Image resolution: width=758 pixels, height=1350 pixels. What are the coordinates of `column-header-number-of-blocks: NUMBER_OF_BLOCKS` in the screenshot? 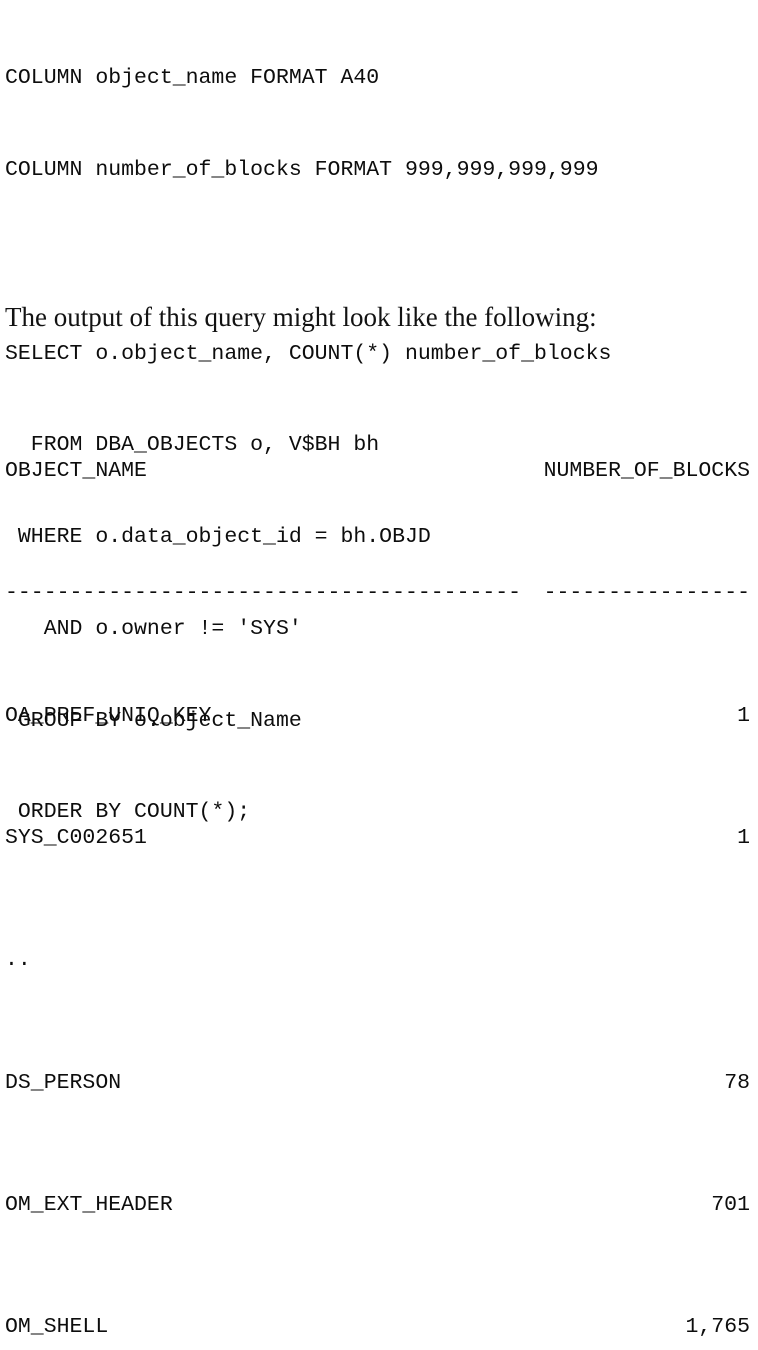 It's located at (646, 470).